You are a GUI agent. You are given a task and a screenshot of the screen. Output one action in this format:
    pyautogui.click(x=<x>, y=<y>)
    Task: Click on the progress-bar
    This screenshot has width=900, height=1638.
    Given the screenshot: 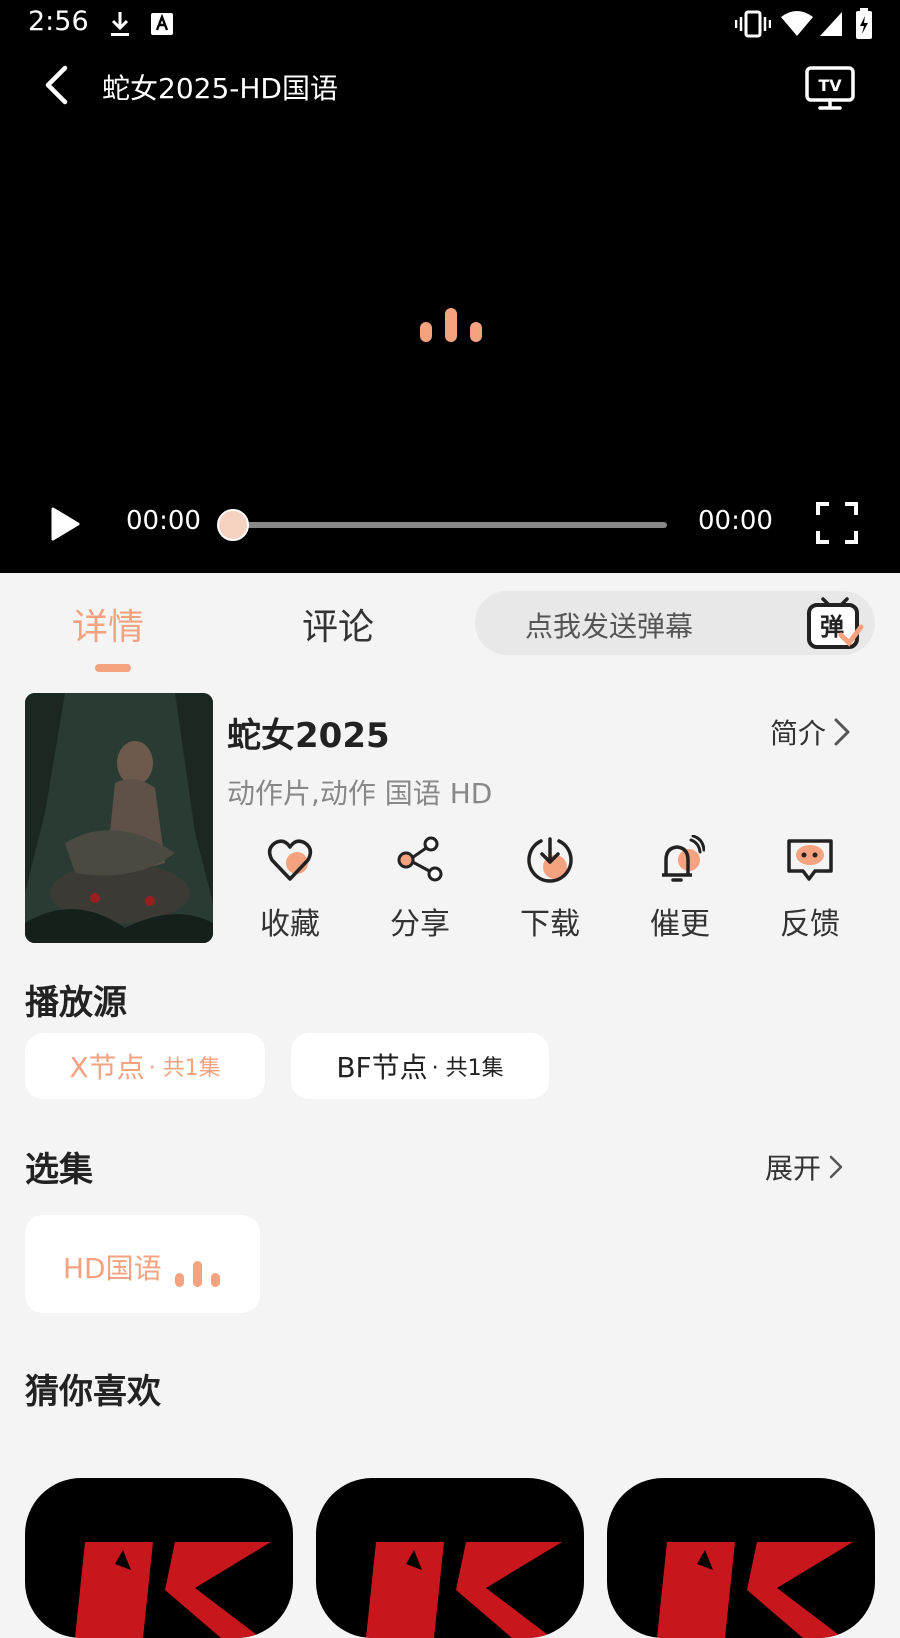 What is the action you would take?
    pyautogui.click(x=443, y=525)
    